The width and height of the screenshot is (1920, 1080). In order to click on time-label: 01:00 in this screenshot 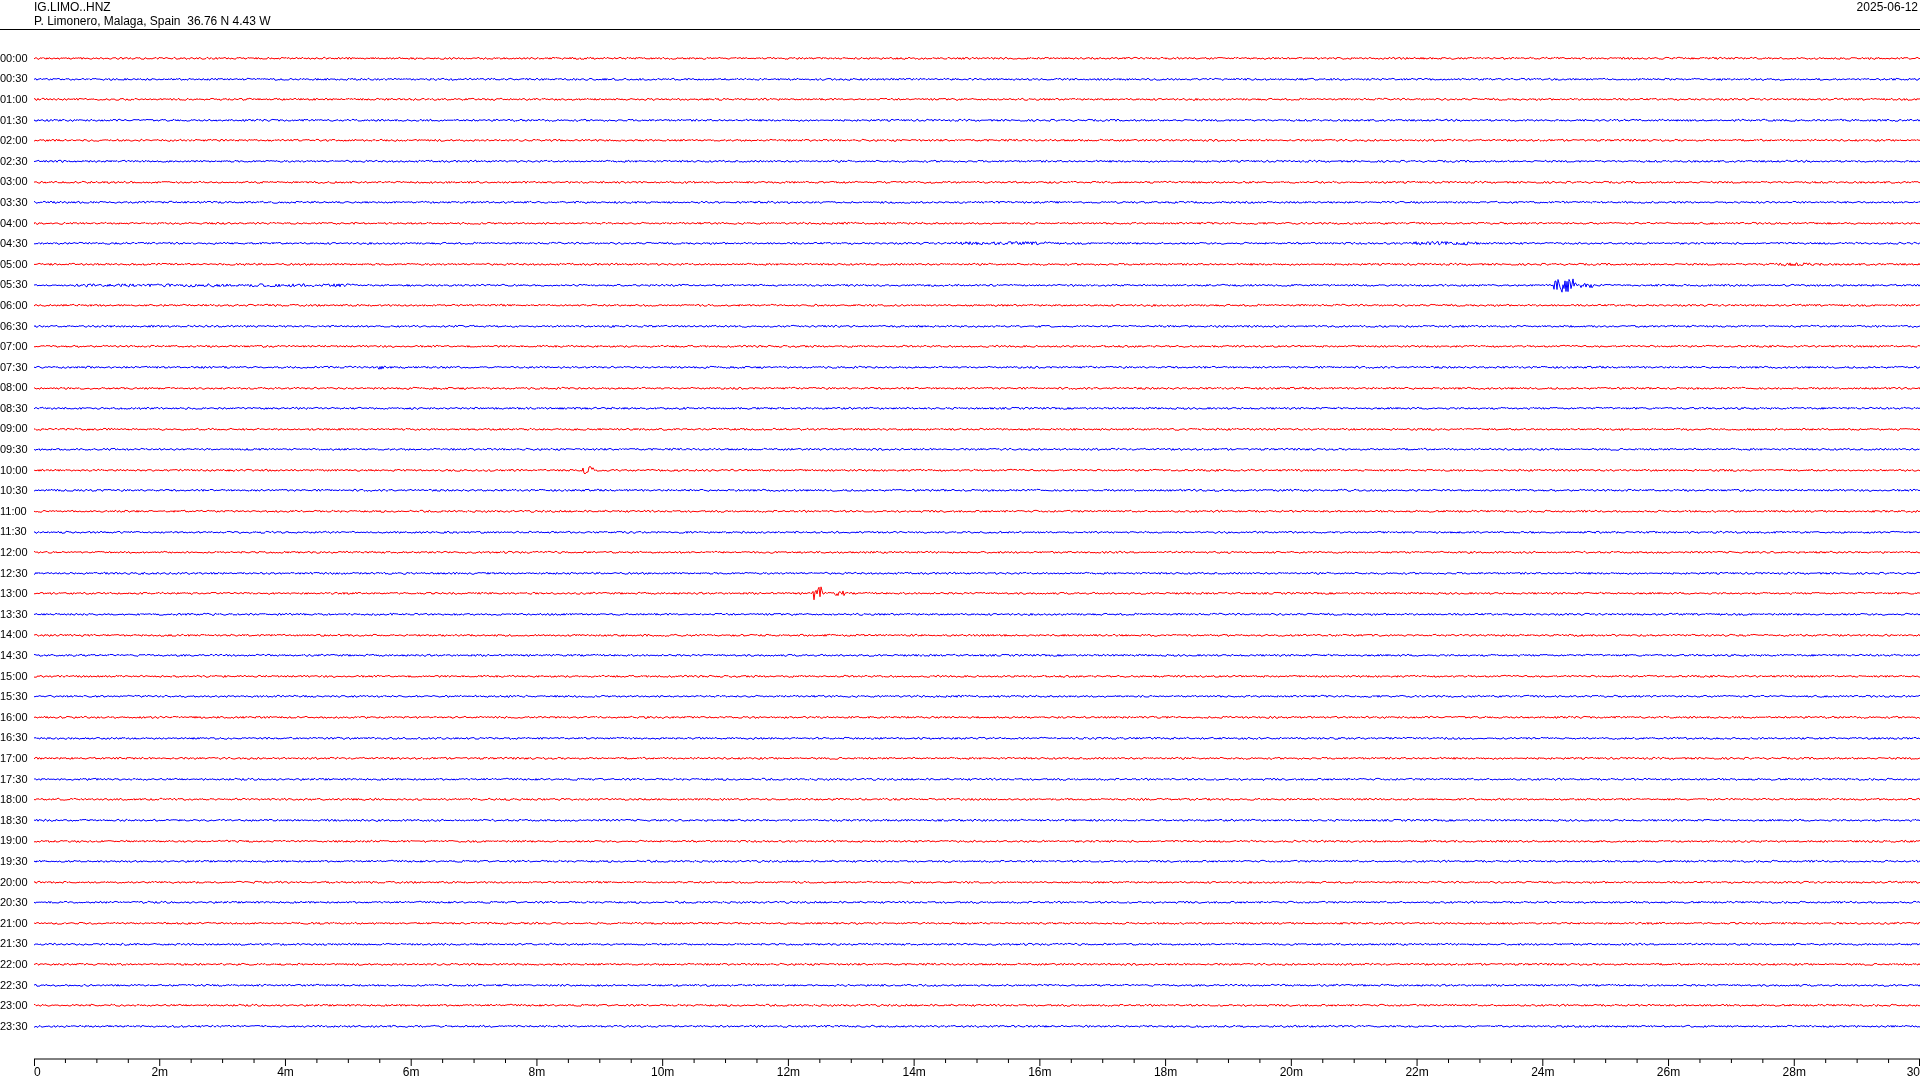, I will do `click(14, 99)`.